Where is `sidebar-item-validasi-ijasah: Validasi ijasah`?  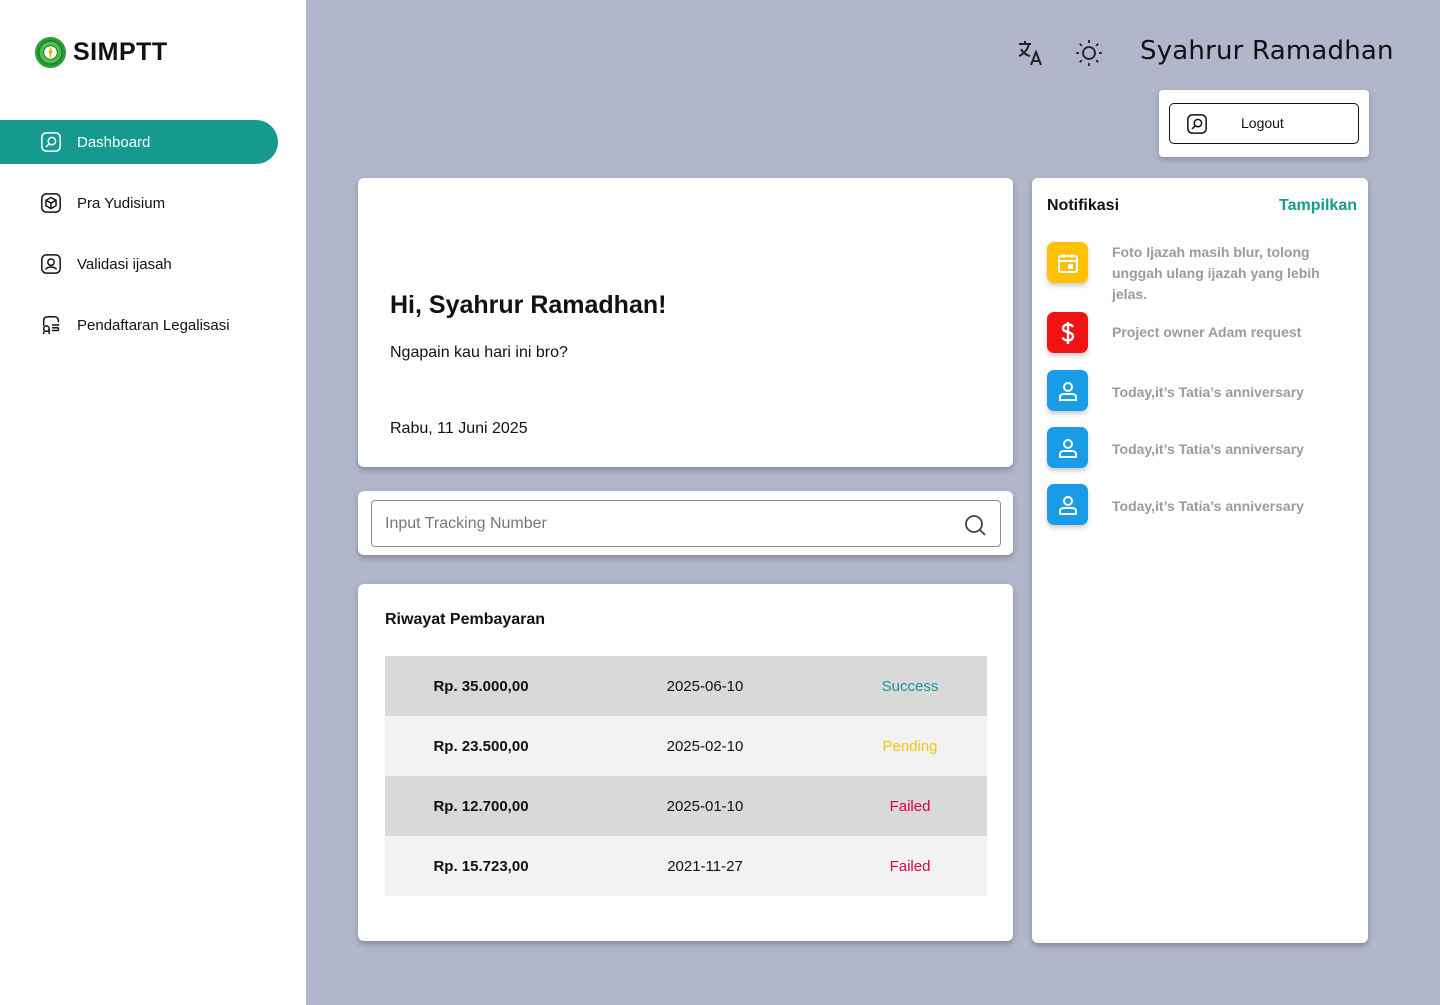 sidebar-item-validasi-ijasah: Validasi ijasah is located at coordinates (139, 264).